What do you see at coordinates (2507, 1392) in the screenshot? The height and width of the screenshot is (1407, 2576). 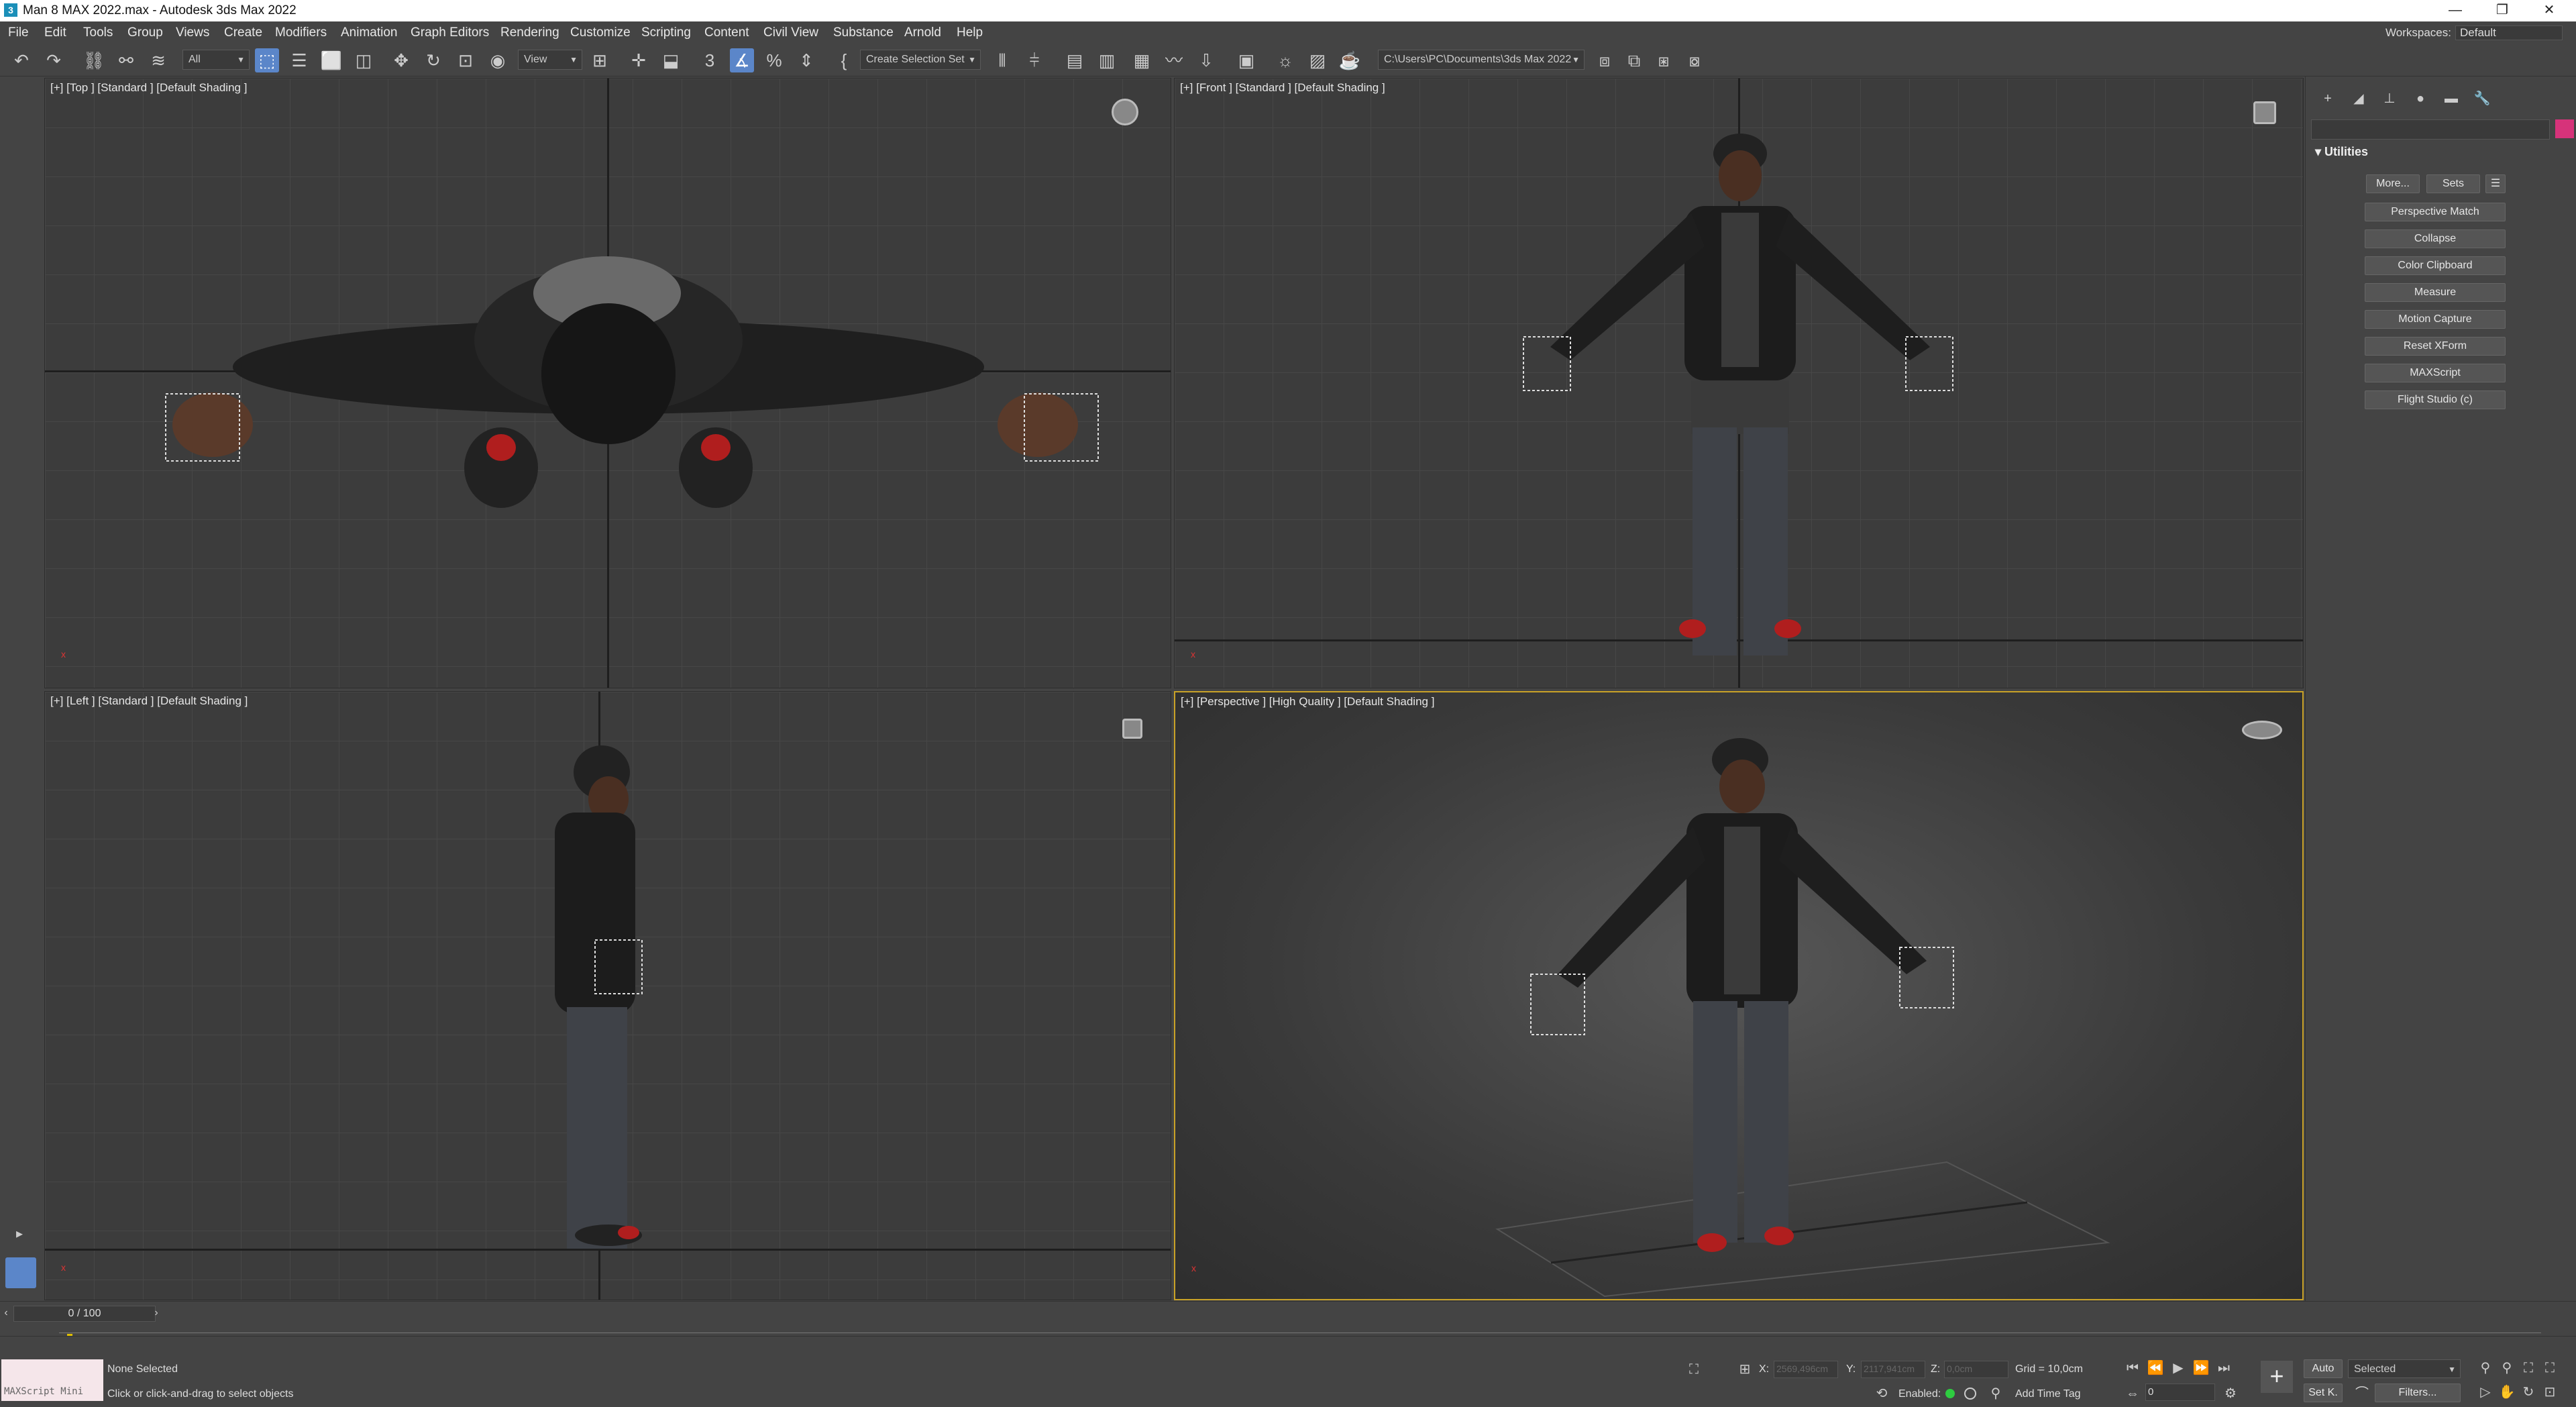 I see `pan-view-icon: ✋` at bounding box center [2507, 1392].